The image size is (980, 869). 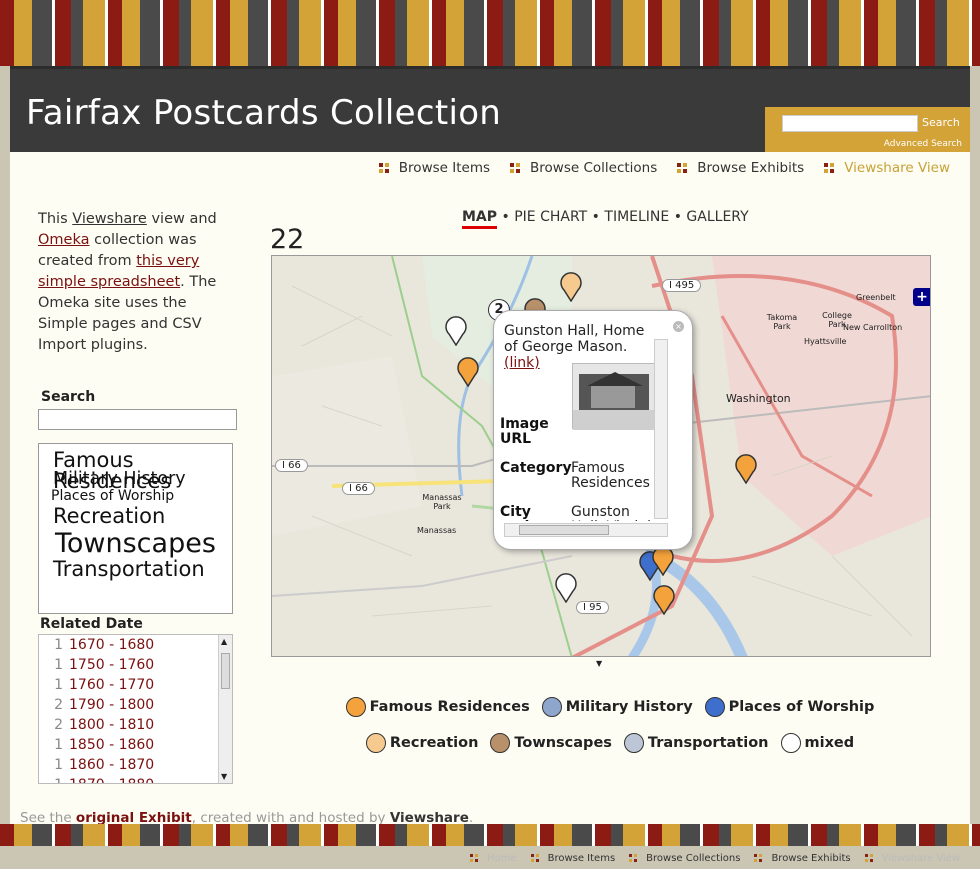 What do you see at coordinates (111, 665) in the screenshot?
I see `date-range: 1750 - 1760` at bounding box center [111, 665].